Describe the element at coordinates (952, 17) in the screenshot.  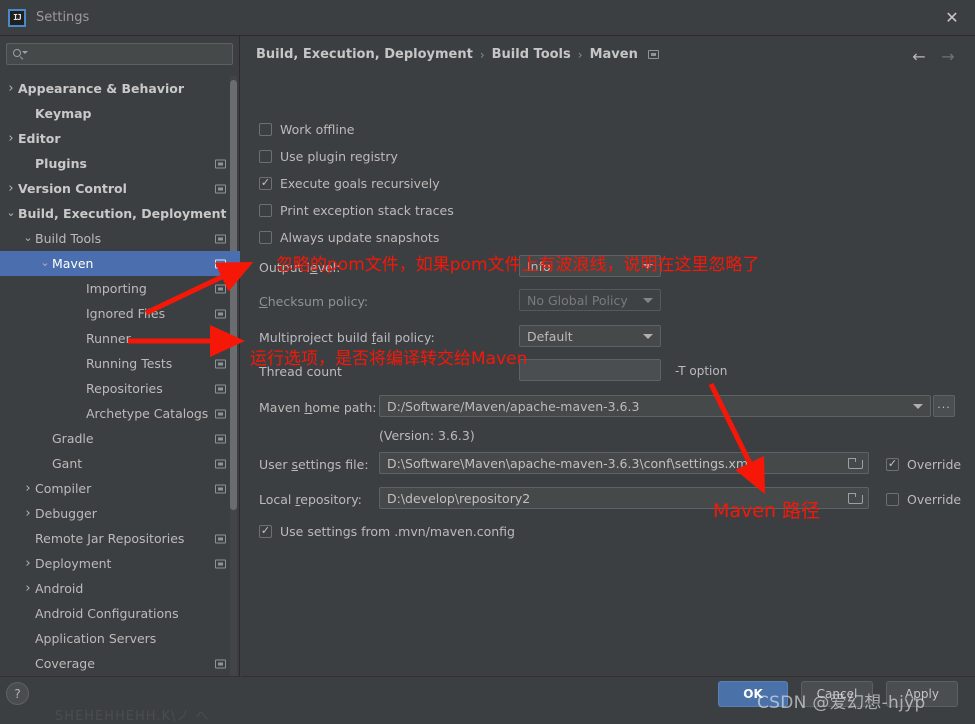
I see `close-icon: ✕` at that location.